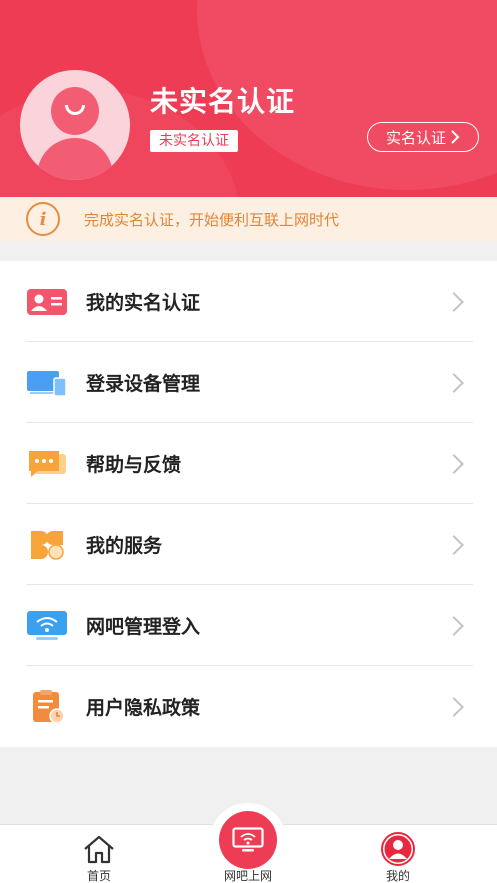  I want to click on menu-item-privacy-policy: 用户隐私政策, so click(248, 706).